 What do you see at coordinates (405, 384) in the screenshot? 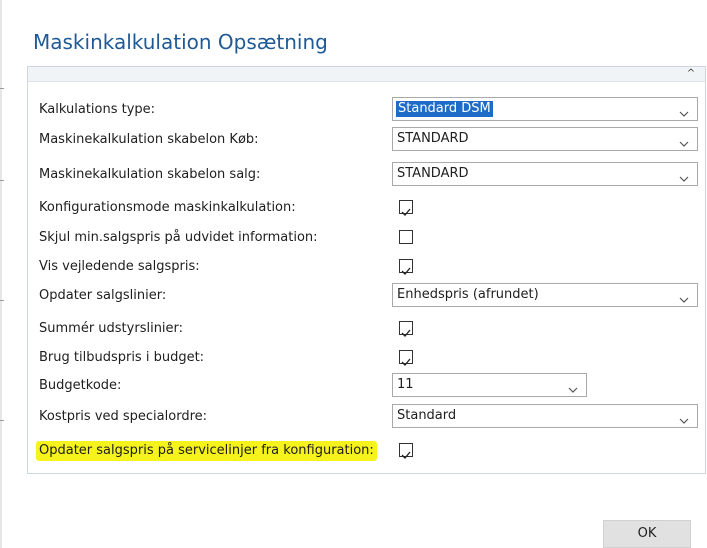
I see `dropdown-value: 11` at bounding box center [405, 384].